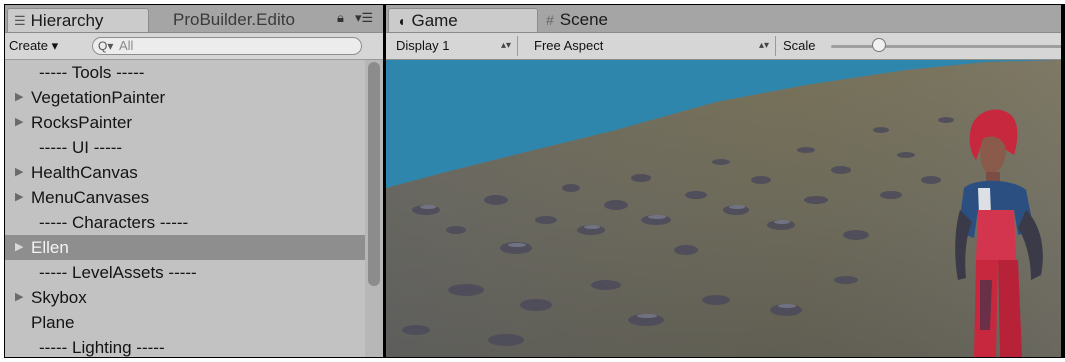  Describe the element at coordinates (118, 272) in the screenshot. I see `list-item-label: ----- LevelAssets -----` at that location.